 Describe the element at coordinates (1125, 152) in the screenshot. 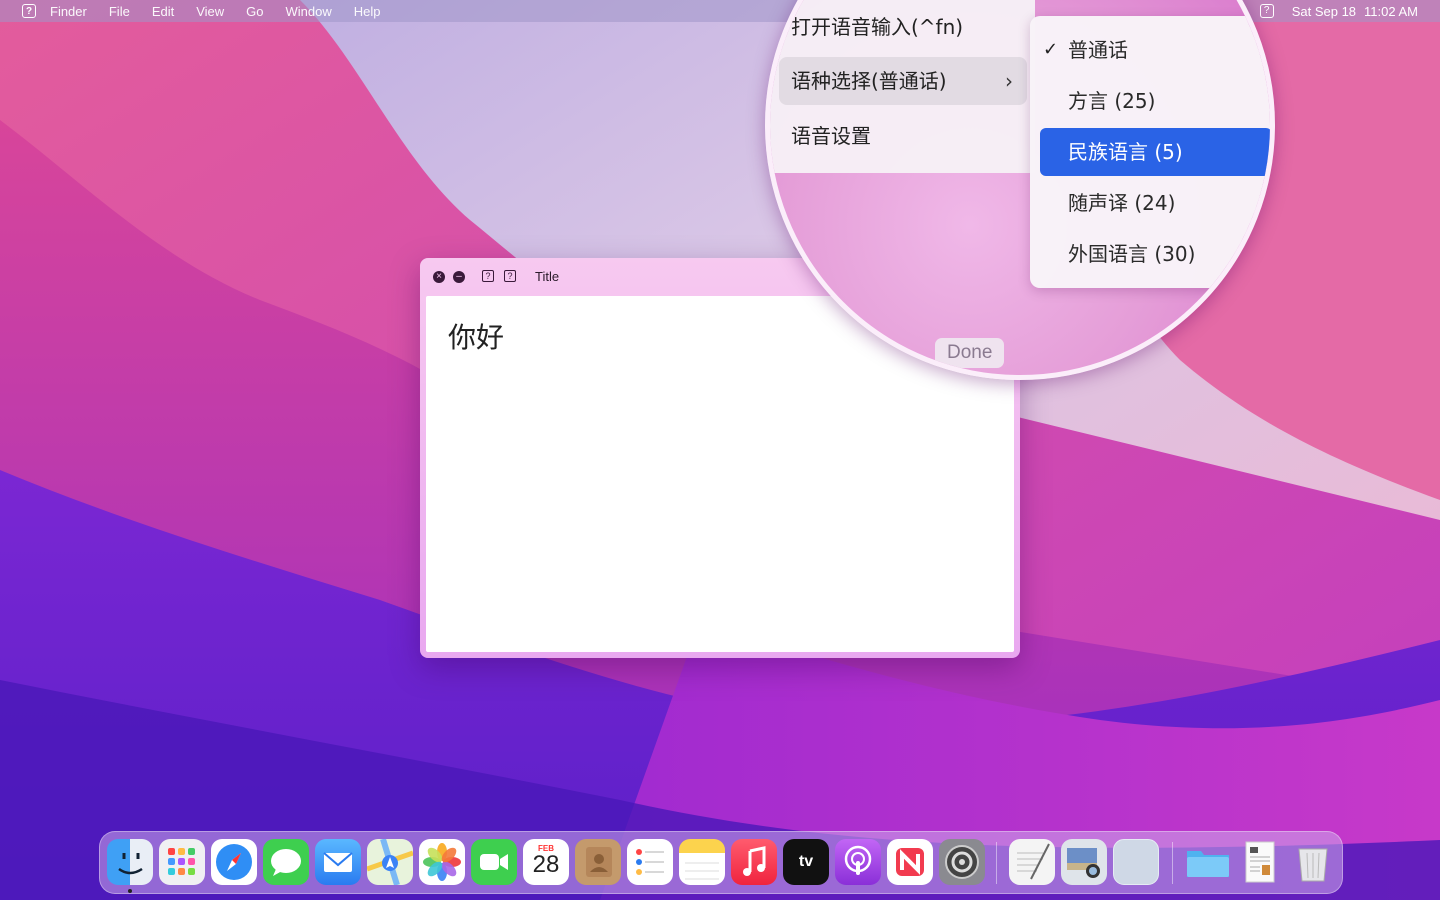

I see `submenu-item-label: 民族语言 (5)` at that location.